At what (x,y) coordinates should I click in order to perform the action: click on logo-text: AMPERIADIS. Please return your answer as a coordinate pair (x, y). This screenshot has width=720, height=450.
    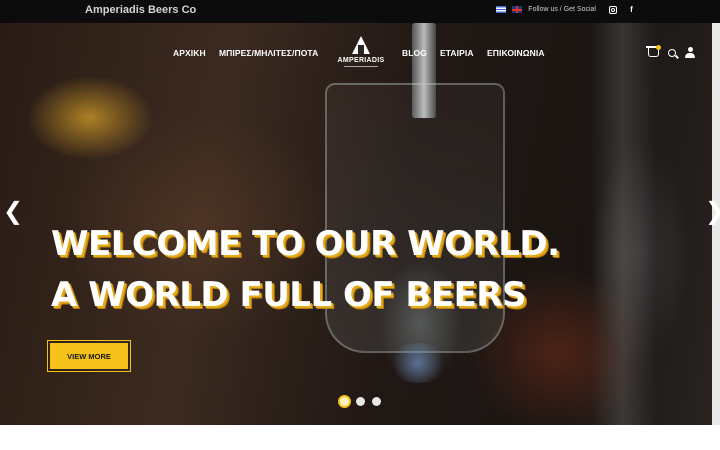
    Looking at the image, I should click on (361, 60).